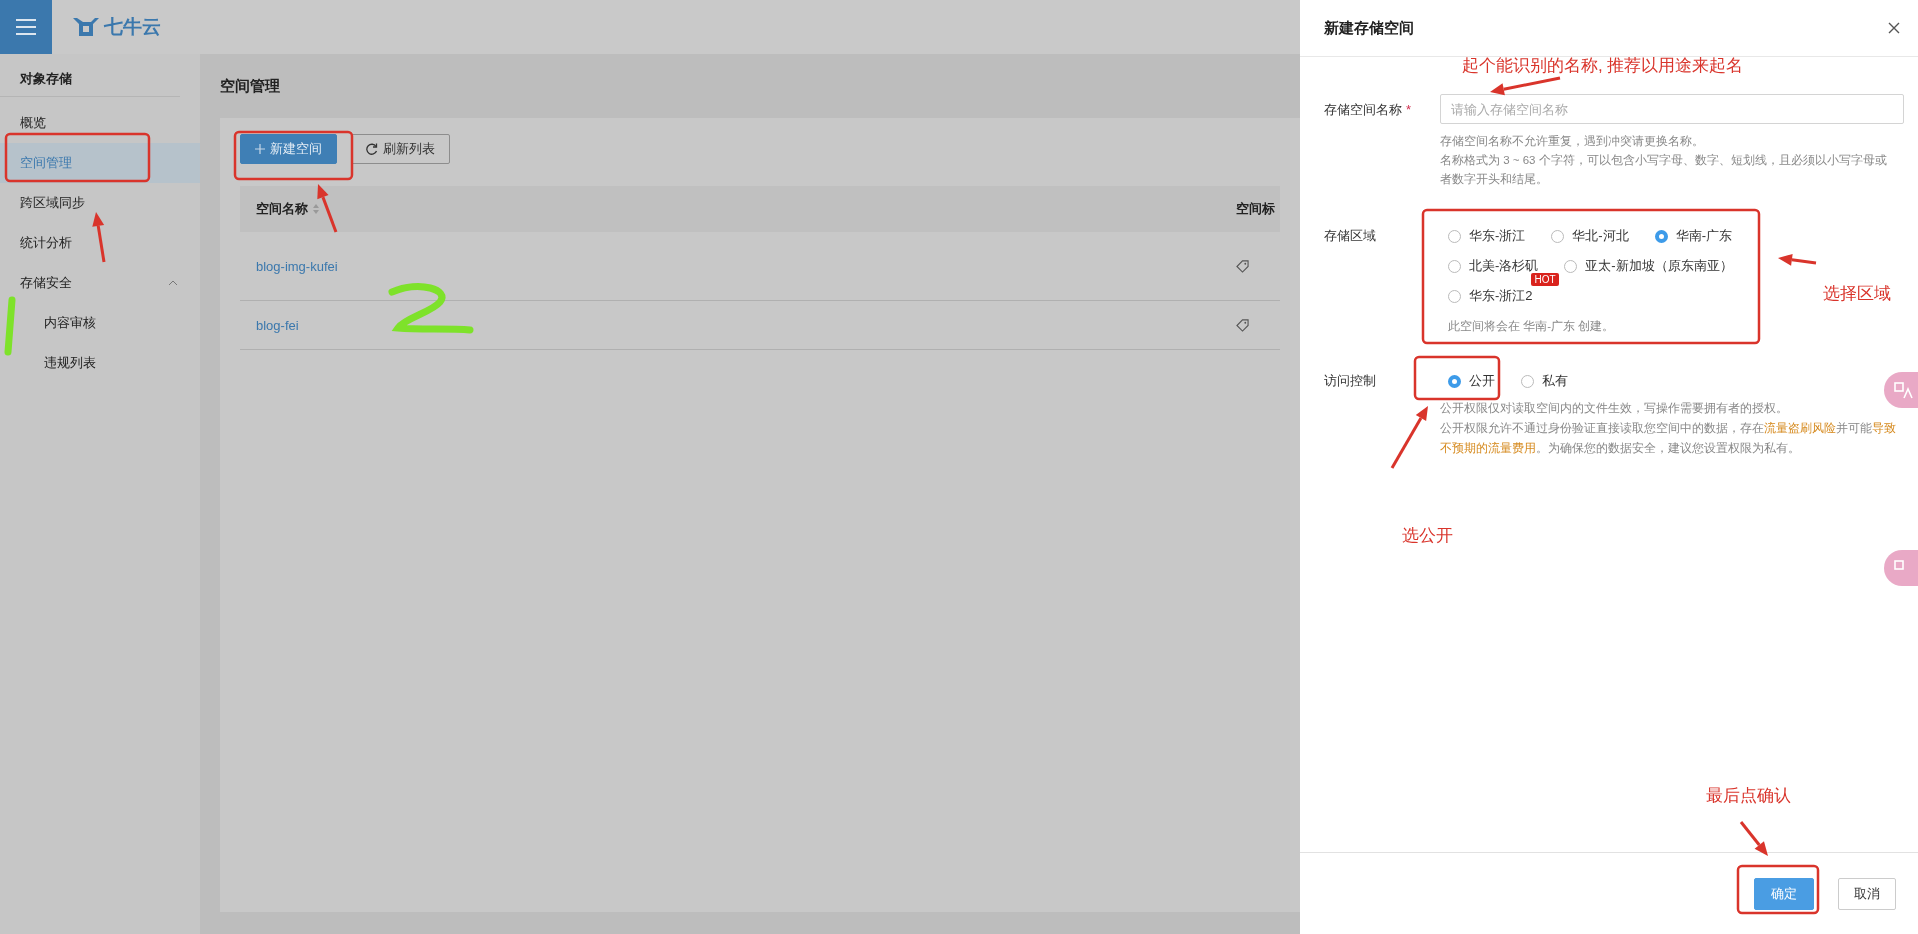 The width and height of the screenshot is (1918, 934). What do you see at coordinates (1590, 236) in the screenshot?
I see `radio-option: 华北-河北` at bounding box center [1590, 236].